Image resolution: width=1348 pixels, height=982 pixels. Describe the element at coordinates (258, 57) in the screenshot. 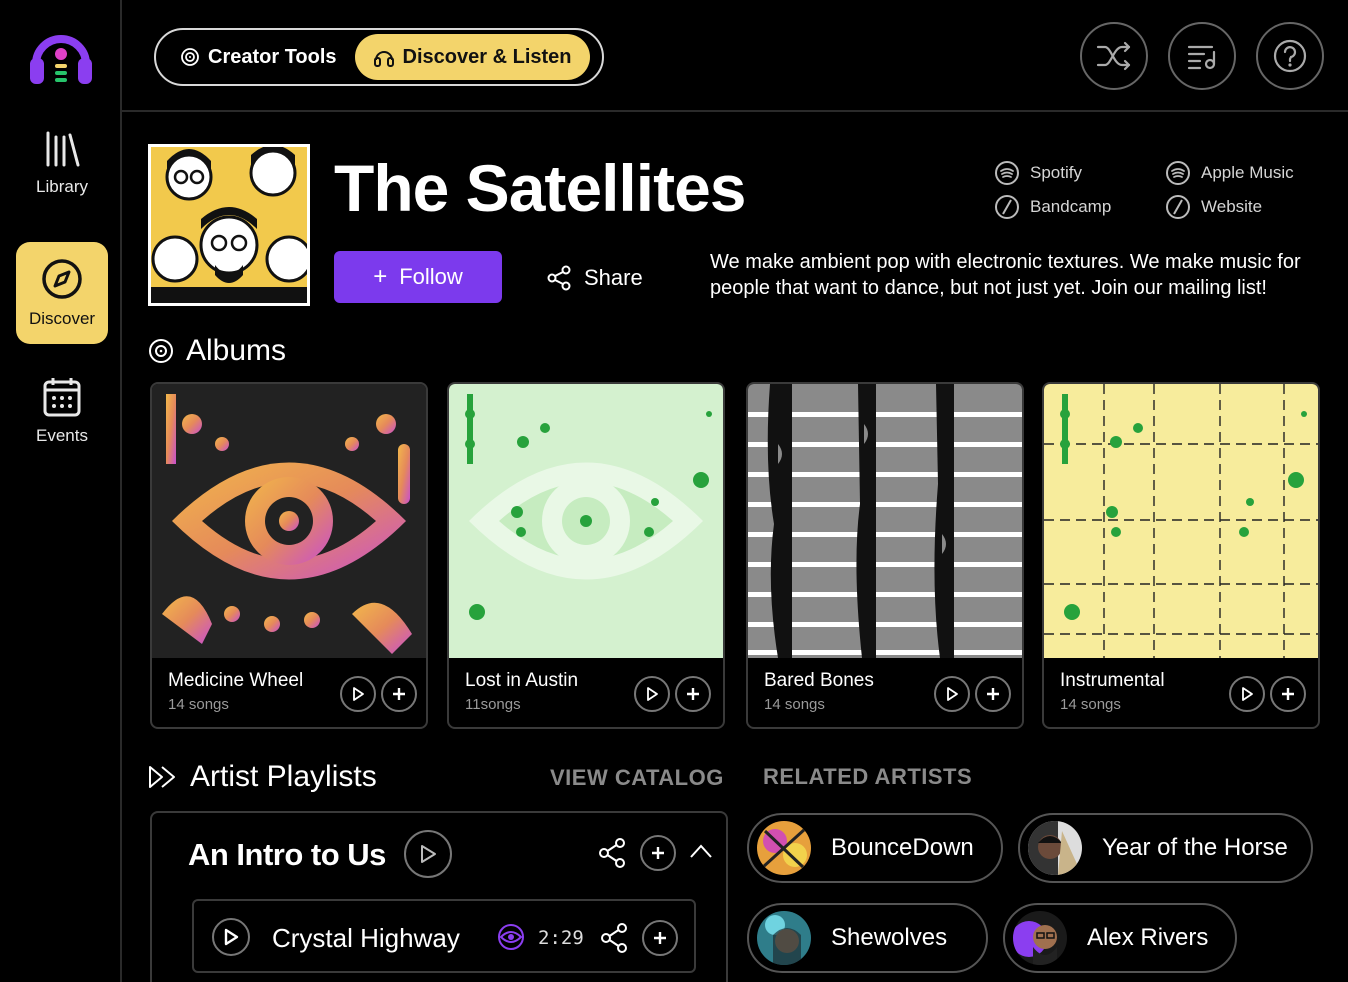

I see `tab-creator-tools: Creator Tools` at that location.